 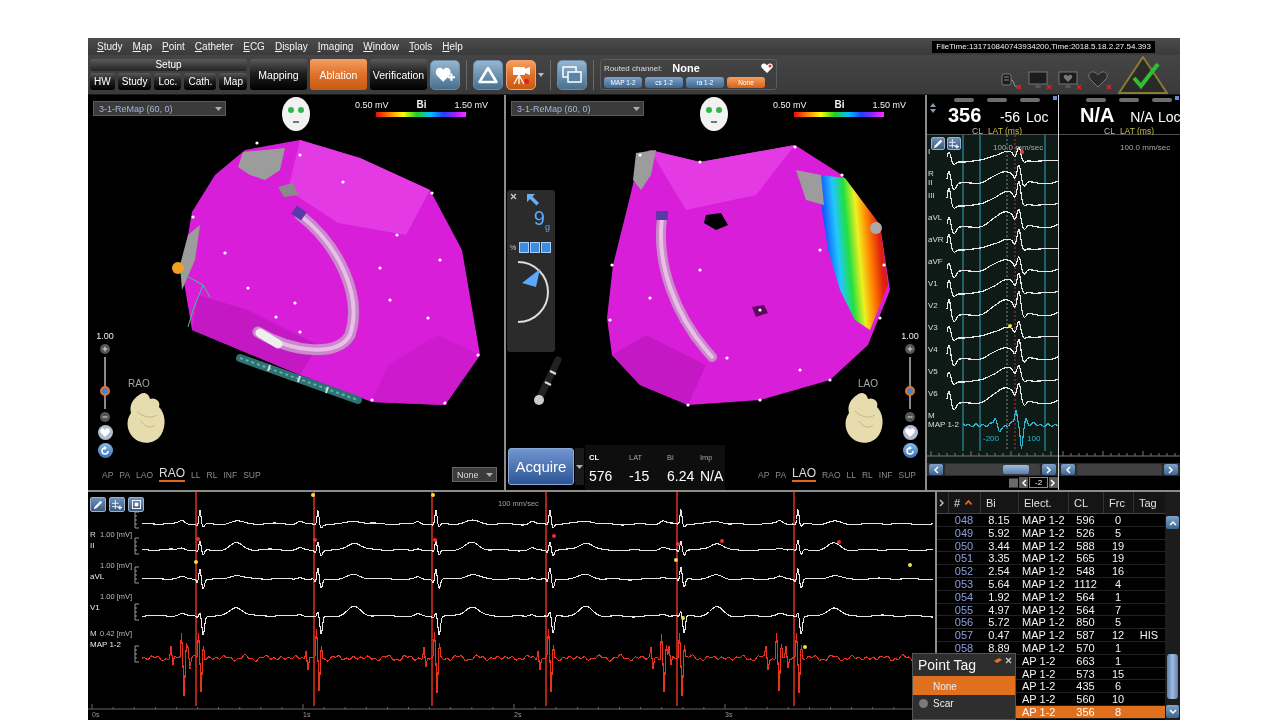 I want to click on setup-button: Loc., so click(x=168, y=81).